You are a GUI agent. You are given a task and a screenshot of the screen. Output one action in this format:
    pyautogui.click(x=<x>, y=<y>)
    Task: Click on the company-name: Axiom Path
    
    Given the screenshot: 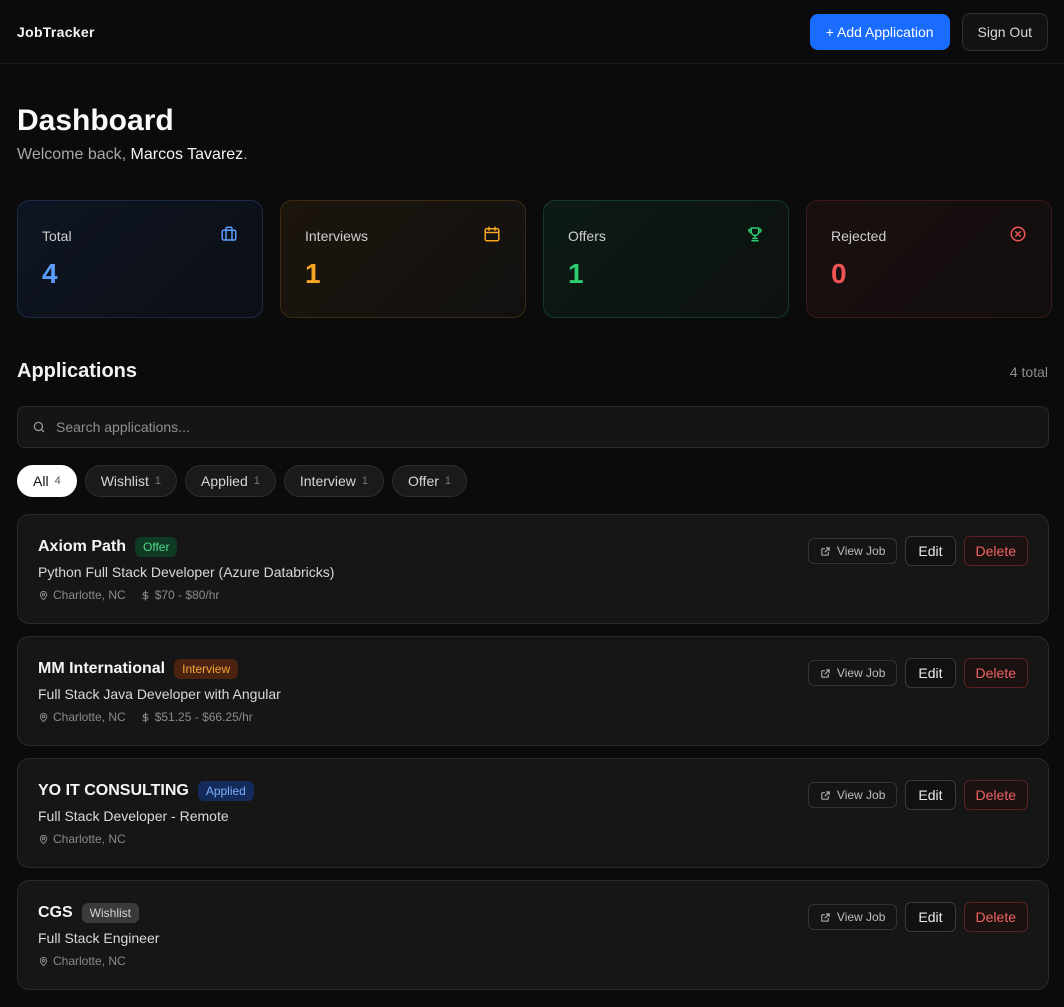 What is the action you would take?
    pyautogui.click(x=82, y=546)
    